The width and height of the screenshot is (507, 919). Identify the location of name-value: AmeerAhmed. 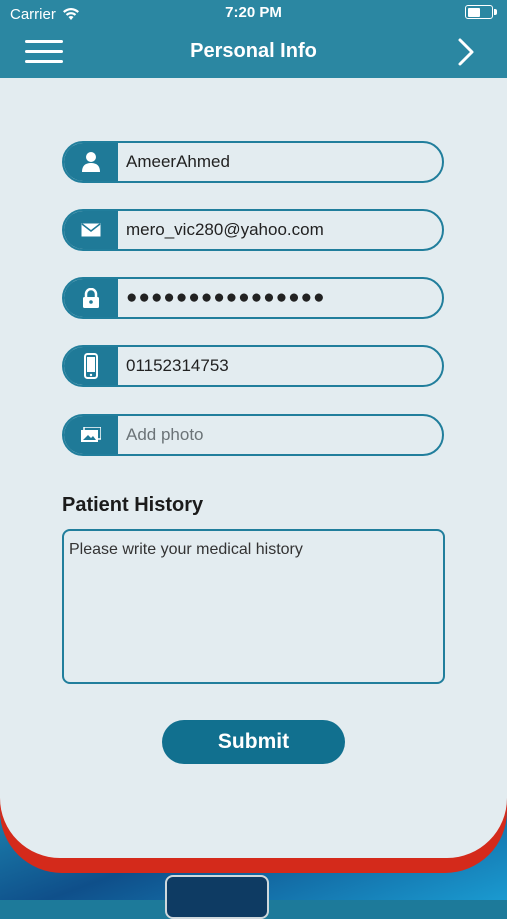
(178, 161).